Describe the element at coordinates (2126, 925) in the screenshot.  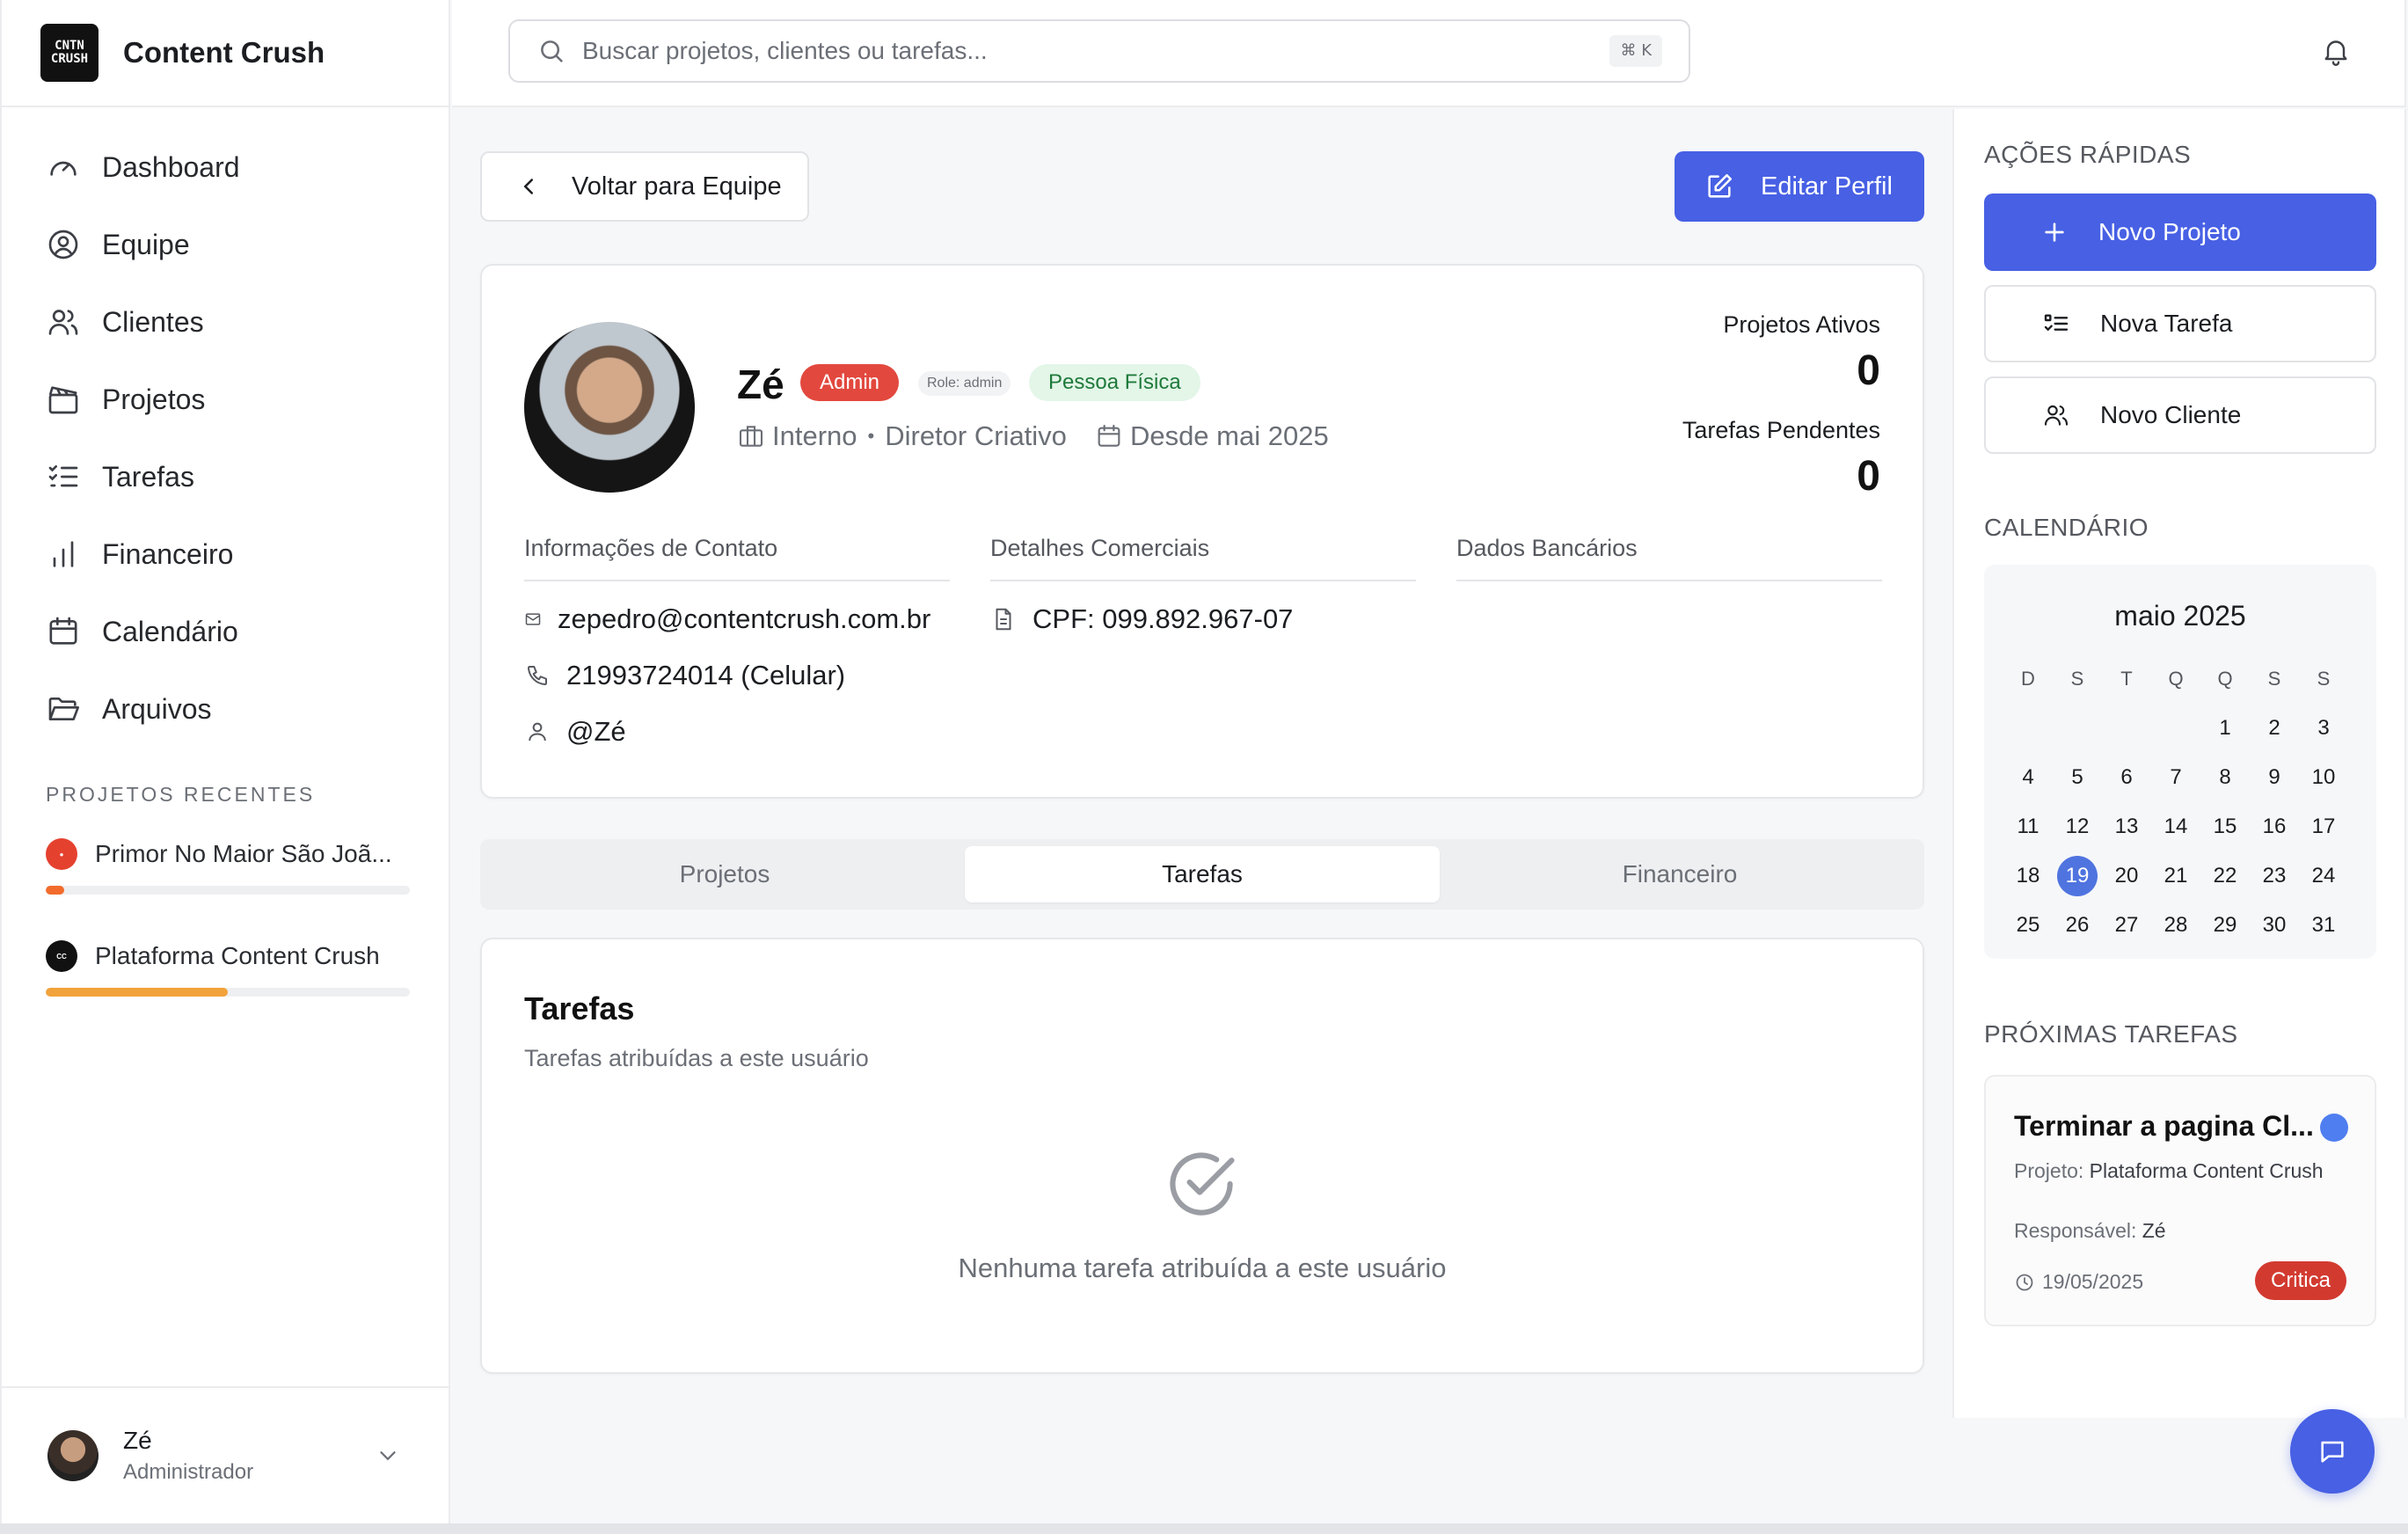
I see `calendar-day: 27` at that location.